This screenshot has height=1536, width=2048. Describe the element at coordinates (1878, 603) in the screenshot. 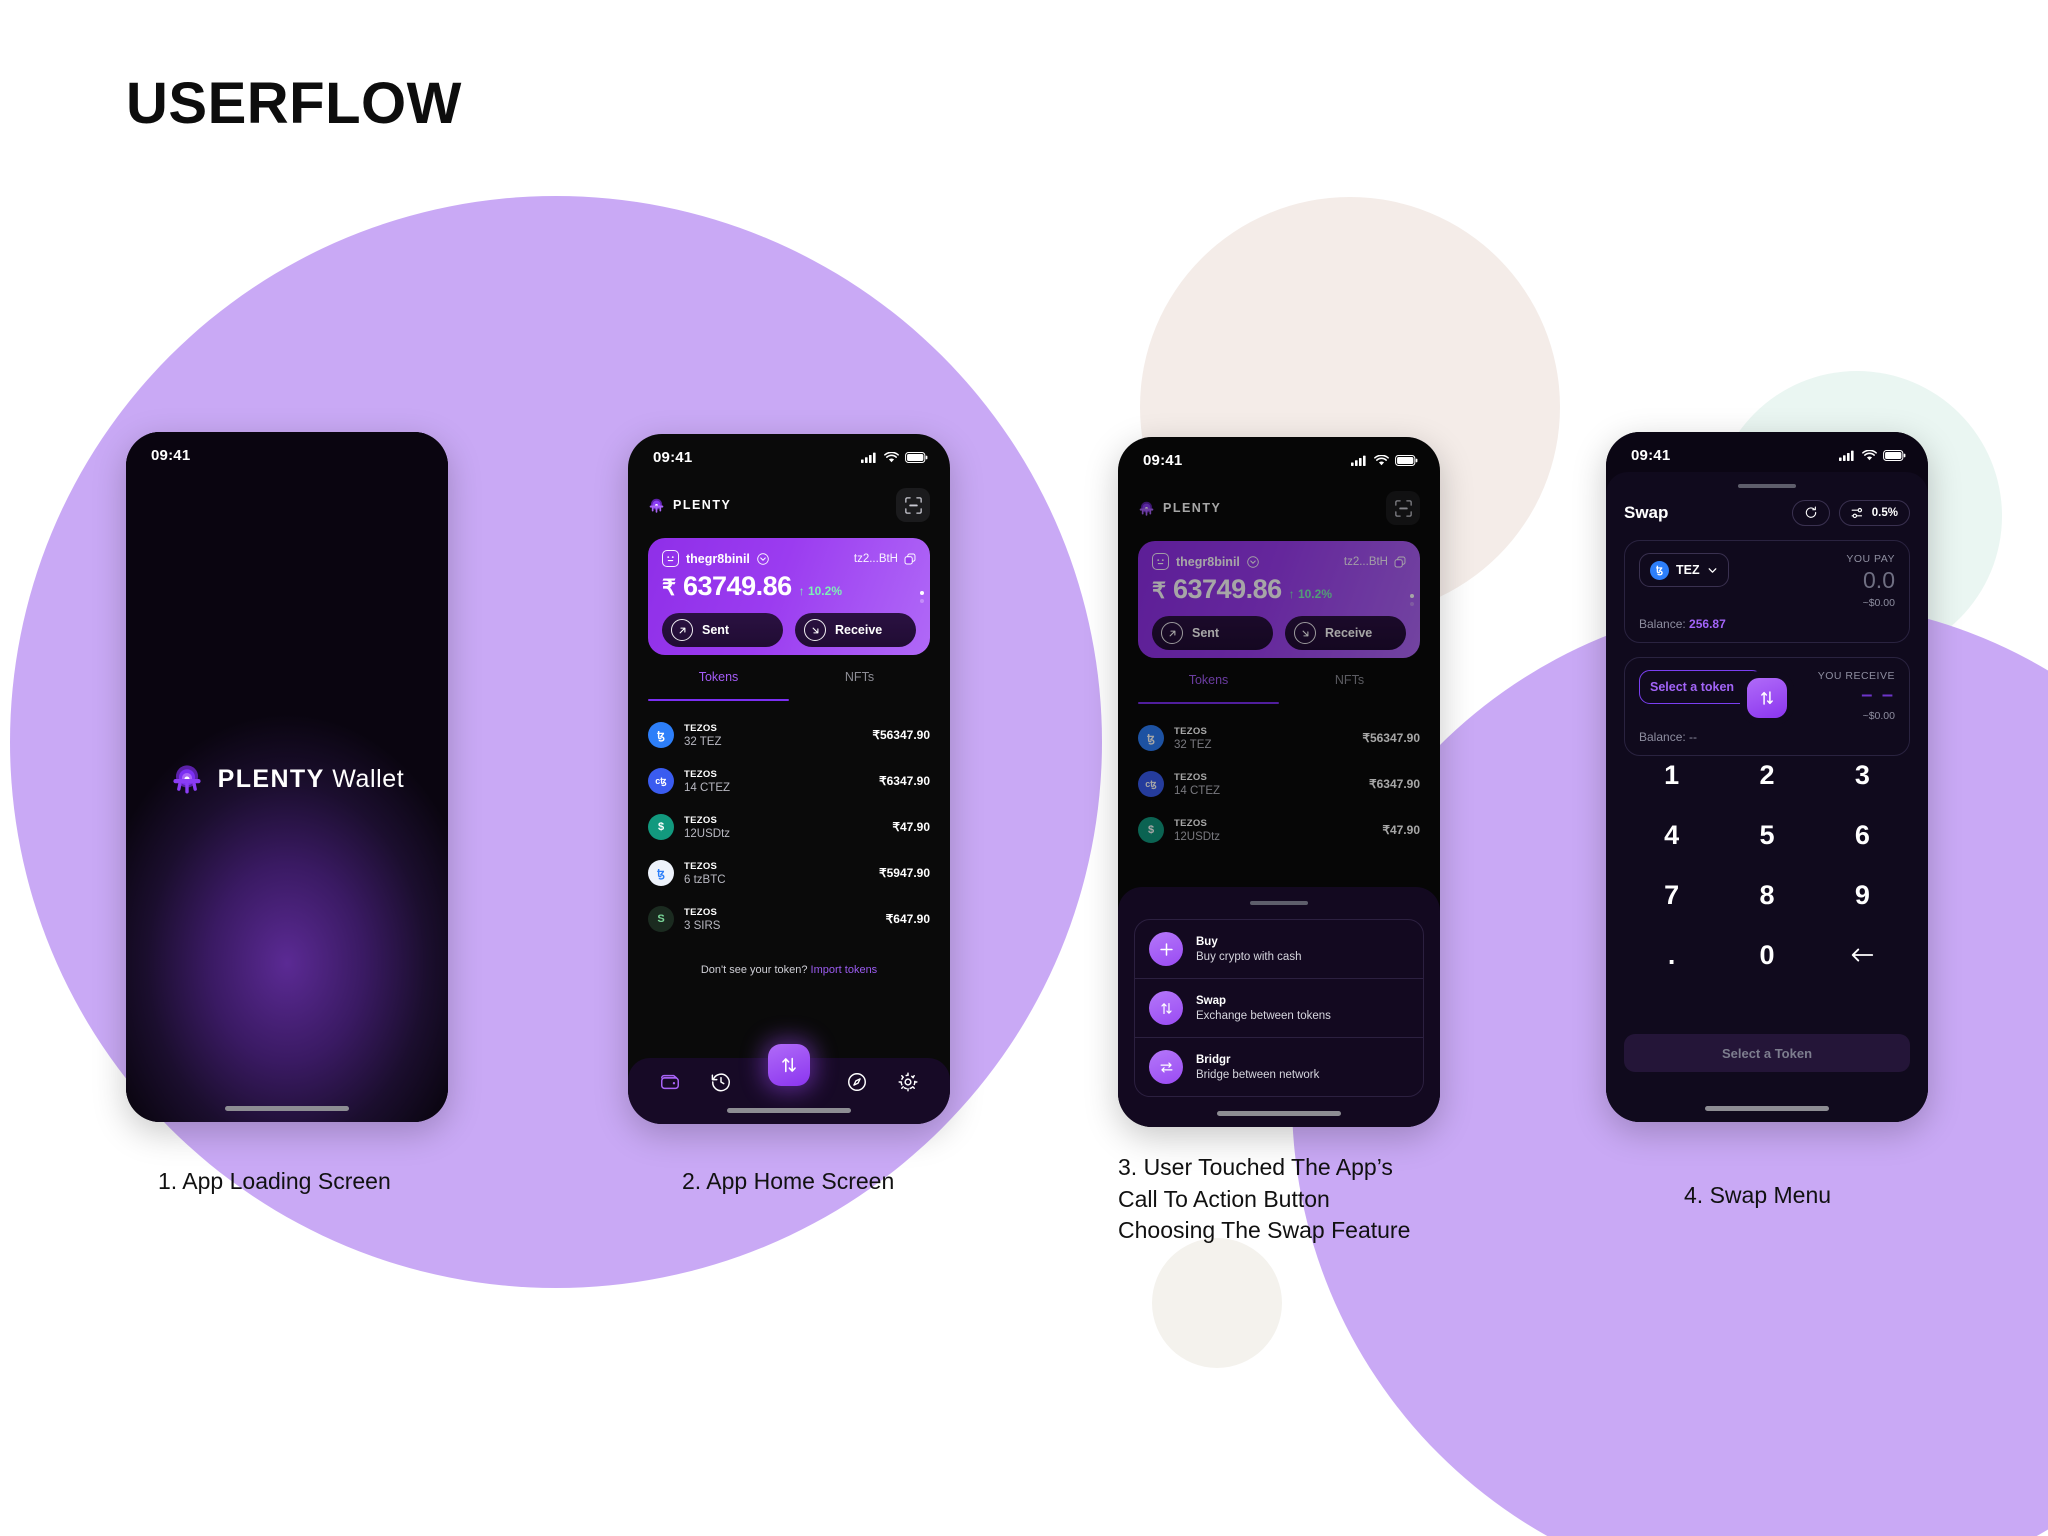

I see `pay-fiat-value: ~$0.00` at that location.